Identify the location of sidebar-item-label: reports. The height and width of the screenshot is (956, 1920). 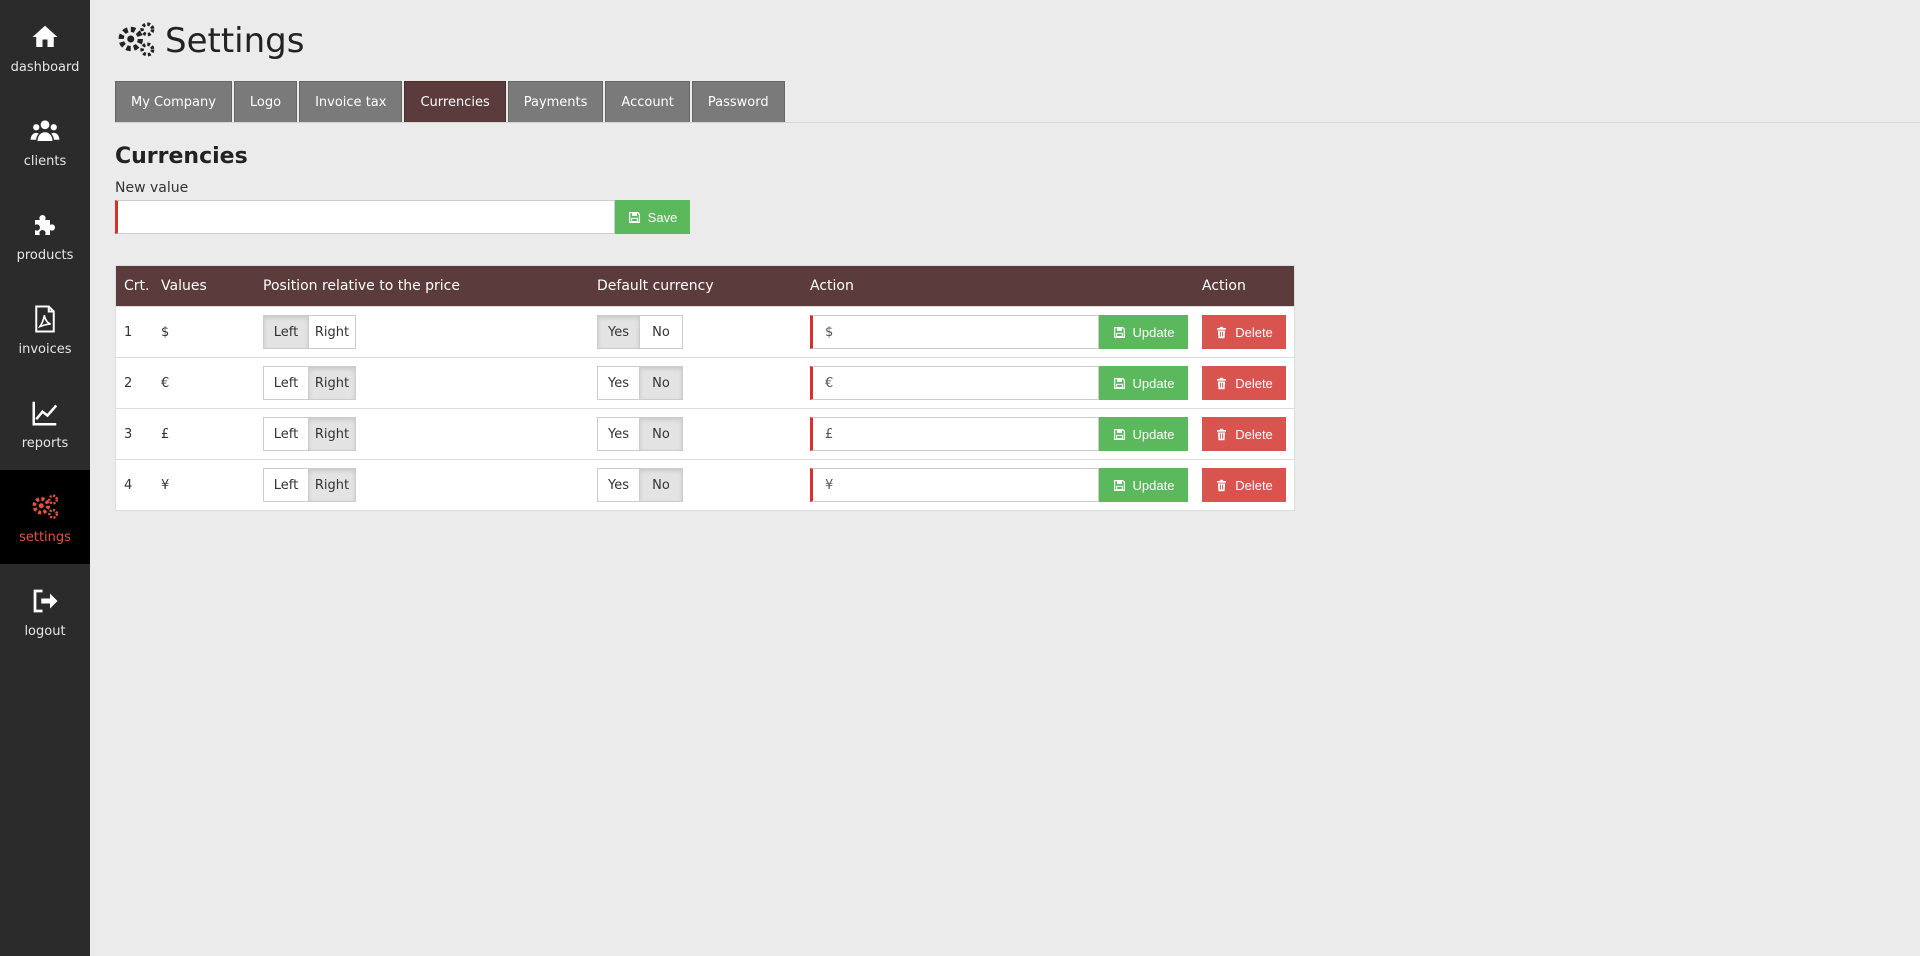
(45, 443).